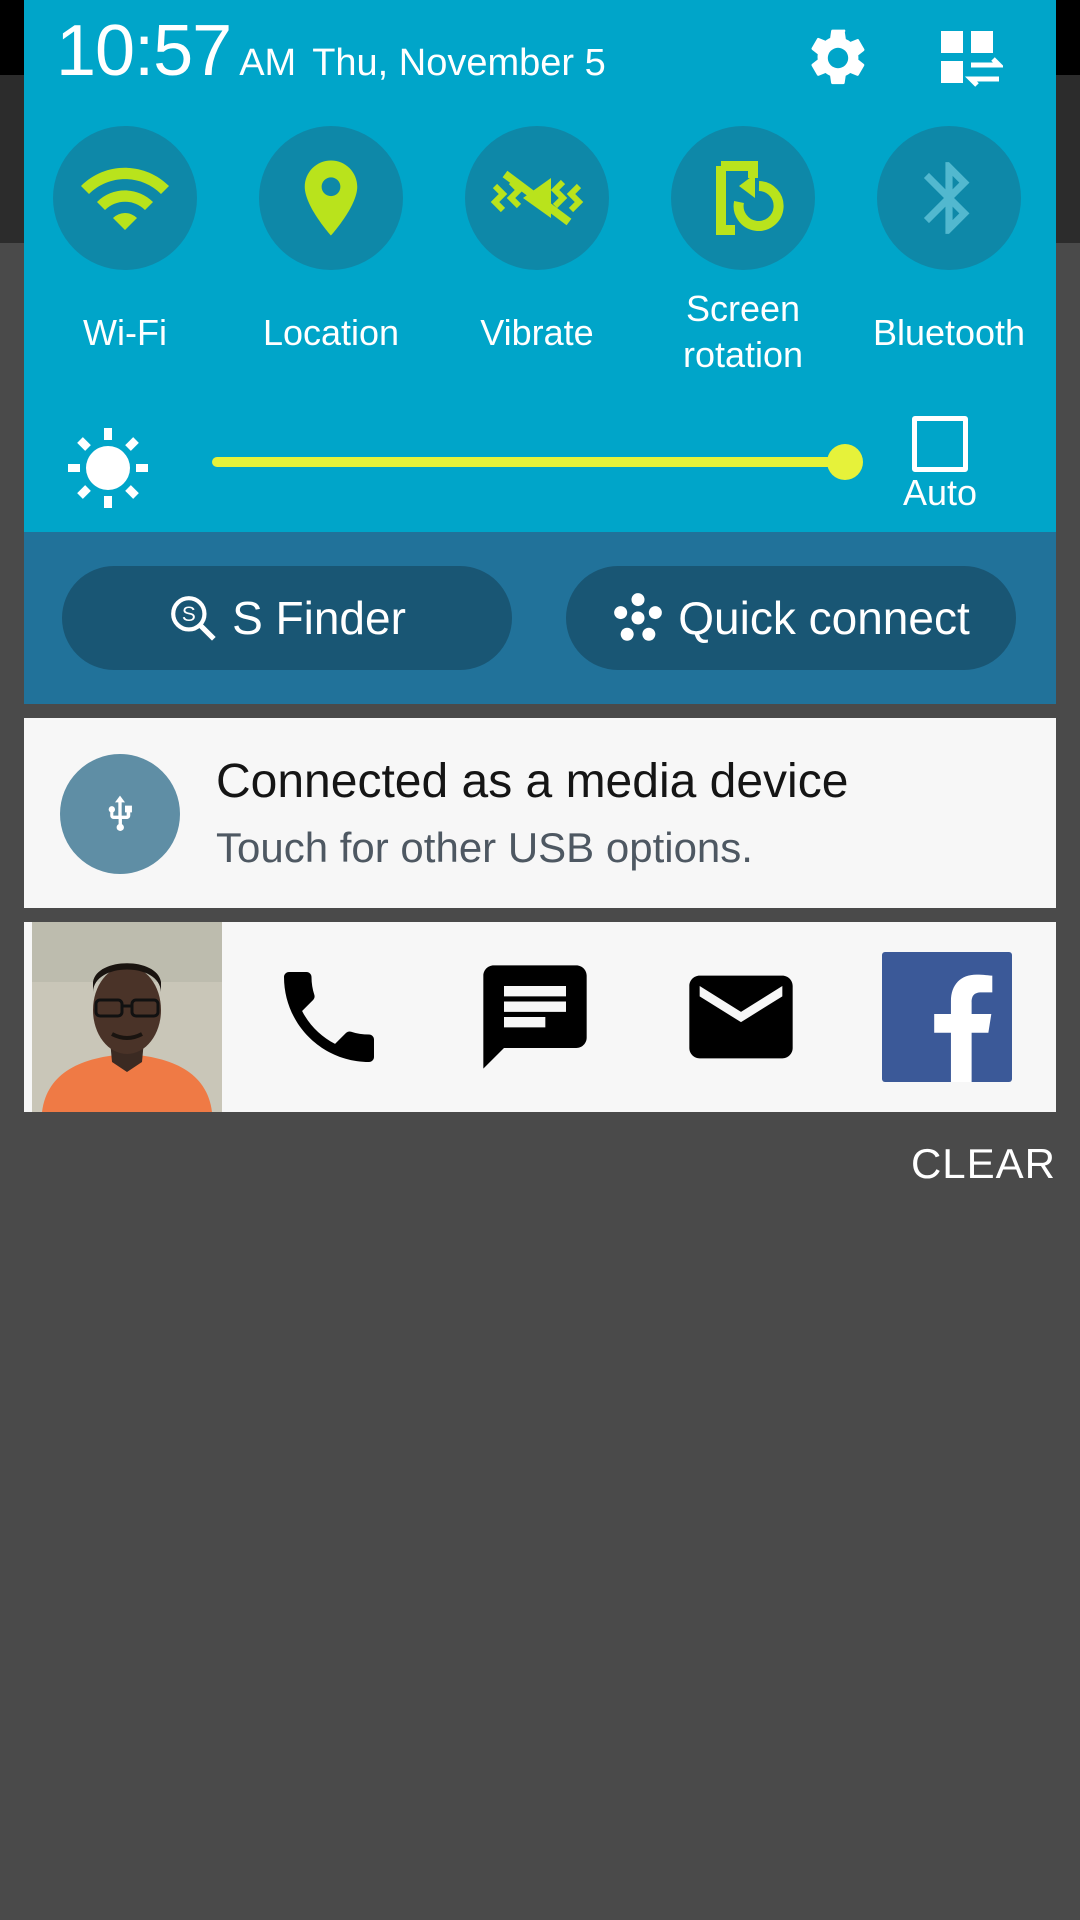 The image size is (1080, 1920). I want to click on toggle-screen-rotation: Screen rotation, so click(743, 252).